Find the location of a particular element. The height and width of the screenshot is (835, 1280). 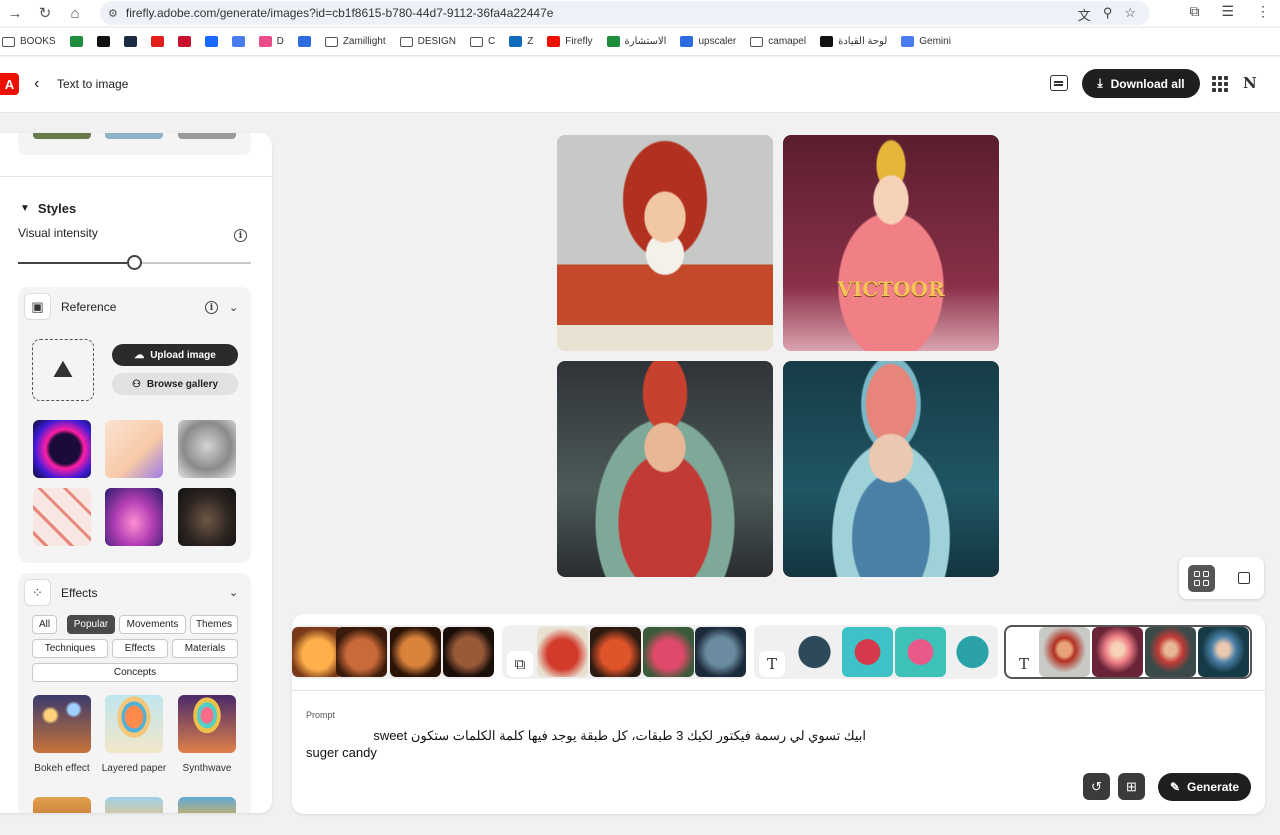

reading-list-icon: ☰ is located at coordinates (1227, 11).